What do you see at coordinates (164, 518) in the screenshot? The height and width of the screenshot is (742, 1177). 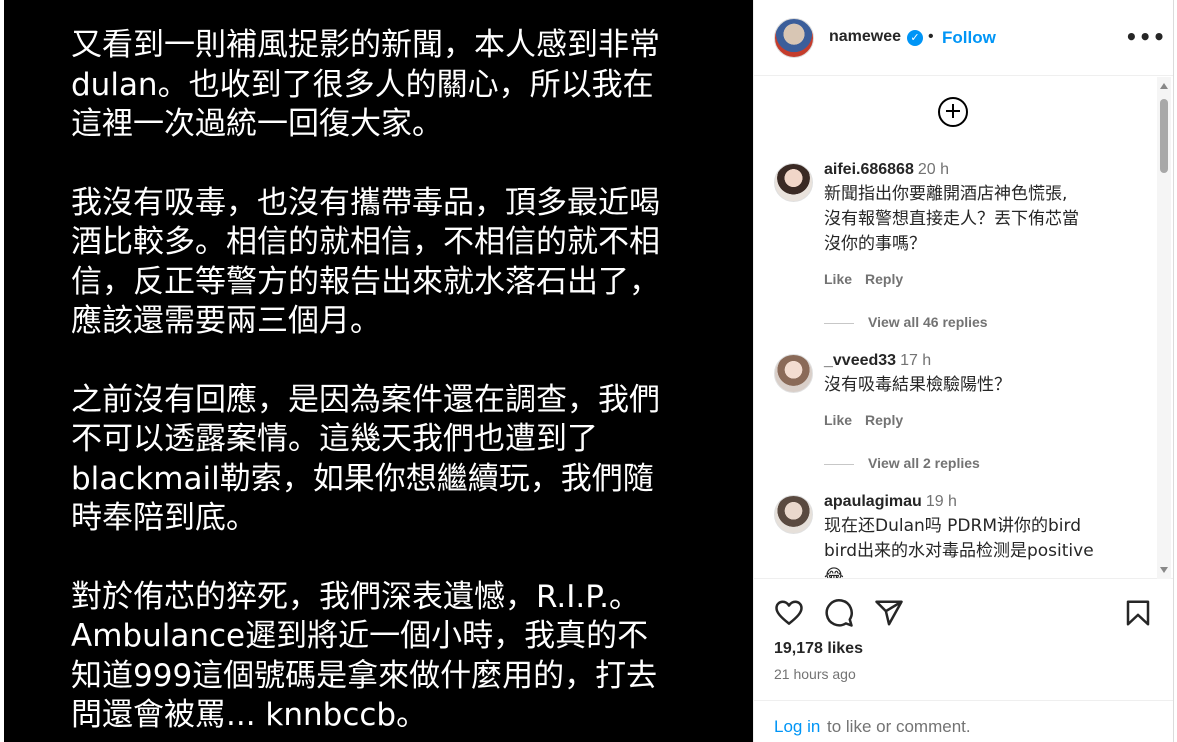 I see `post-line: 時奉陪到底。` at bounding box center [164, 518].